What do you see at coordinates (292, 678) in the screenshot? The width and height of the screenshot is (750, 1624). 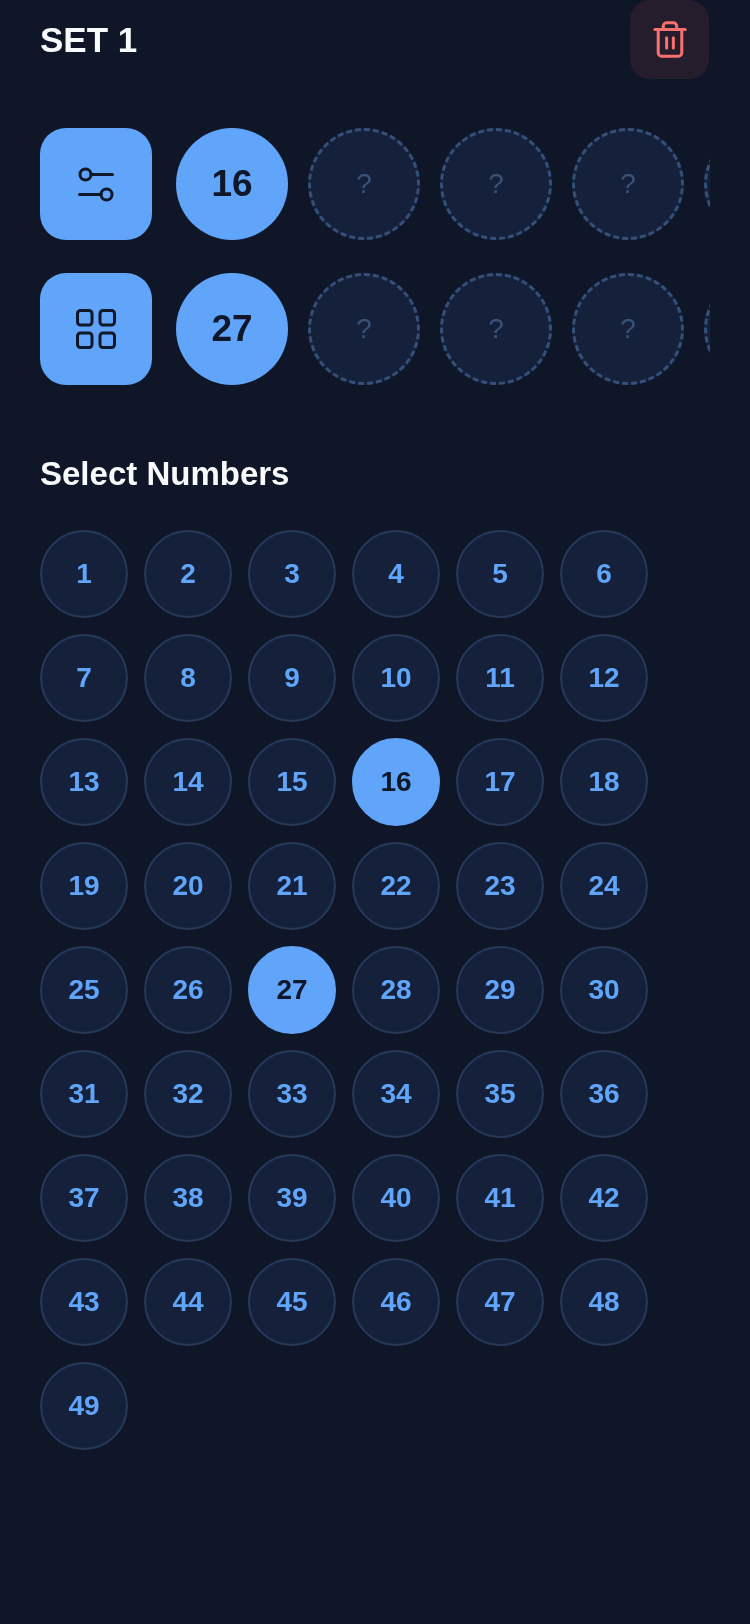 I see `number-button: 9` at bounding box center [292, 678].